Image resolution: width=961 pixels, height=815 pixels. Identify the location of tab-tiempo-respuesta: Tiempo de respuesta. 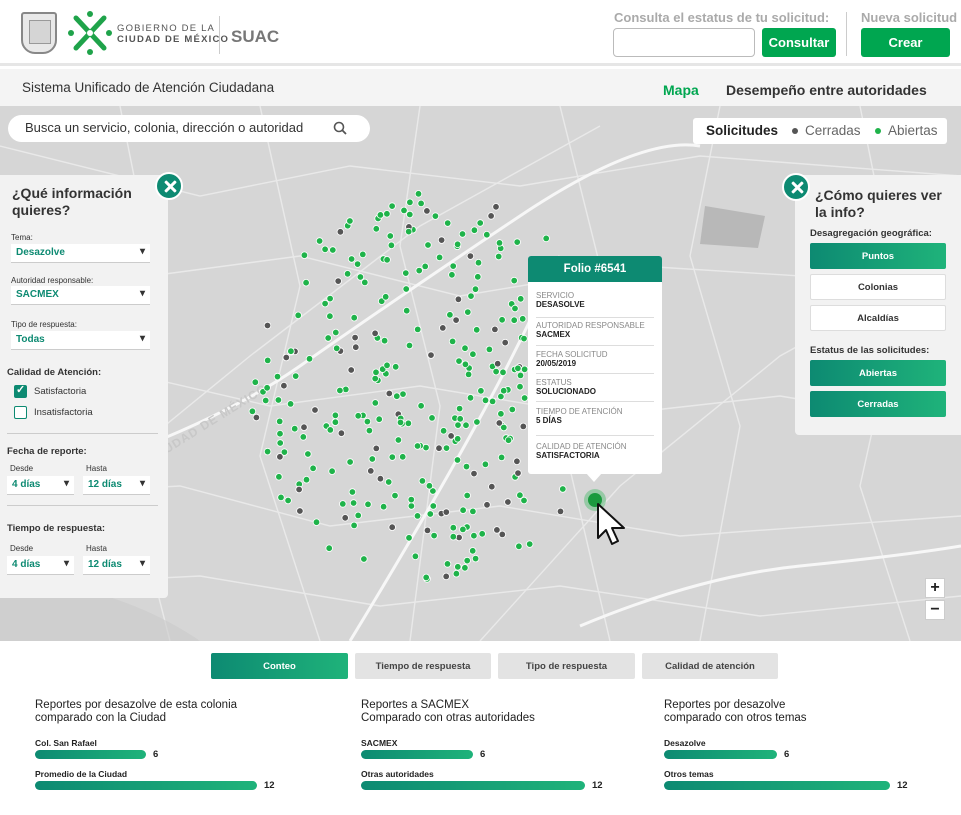
(423, 666).